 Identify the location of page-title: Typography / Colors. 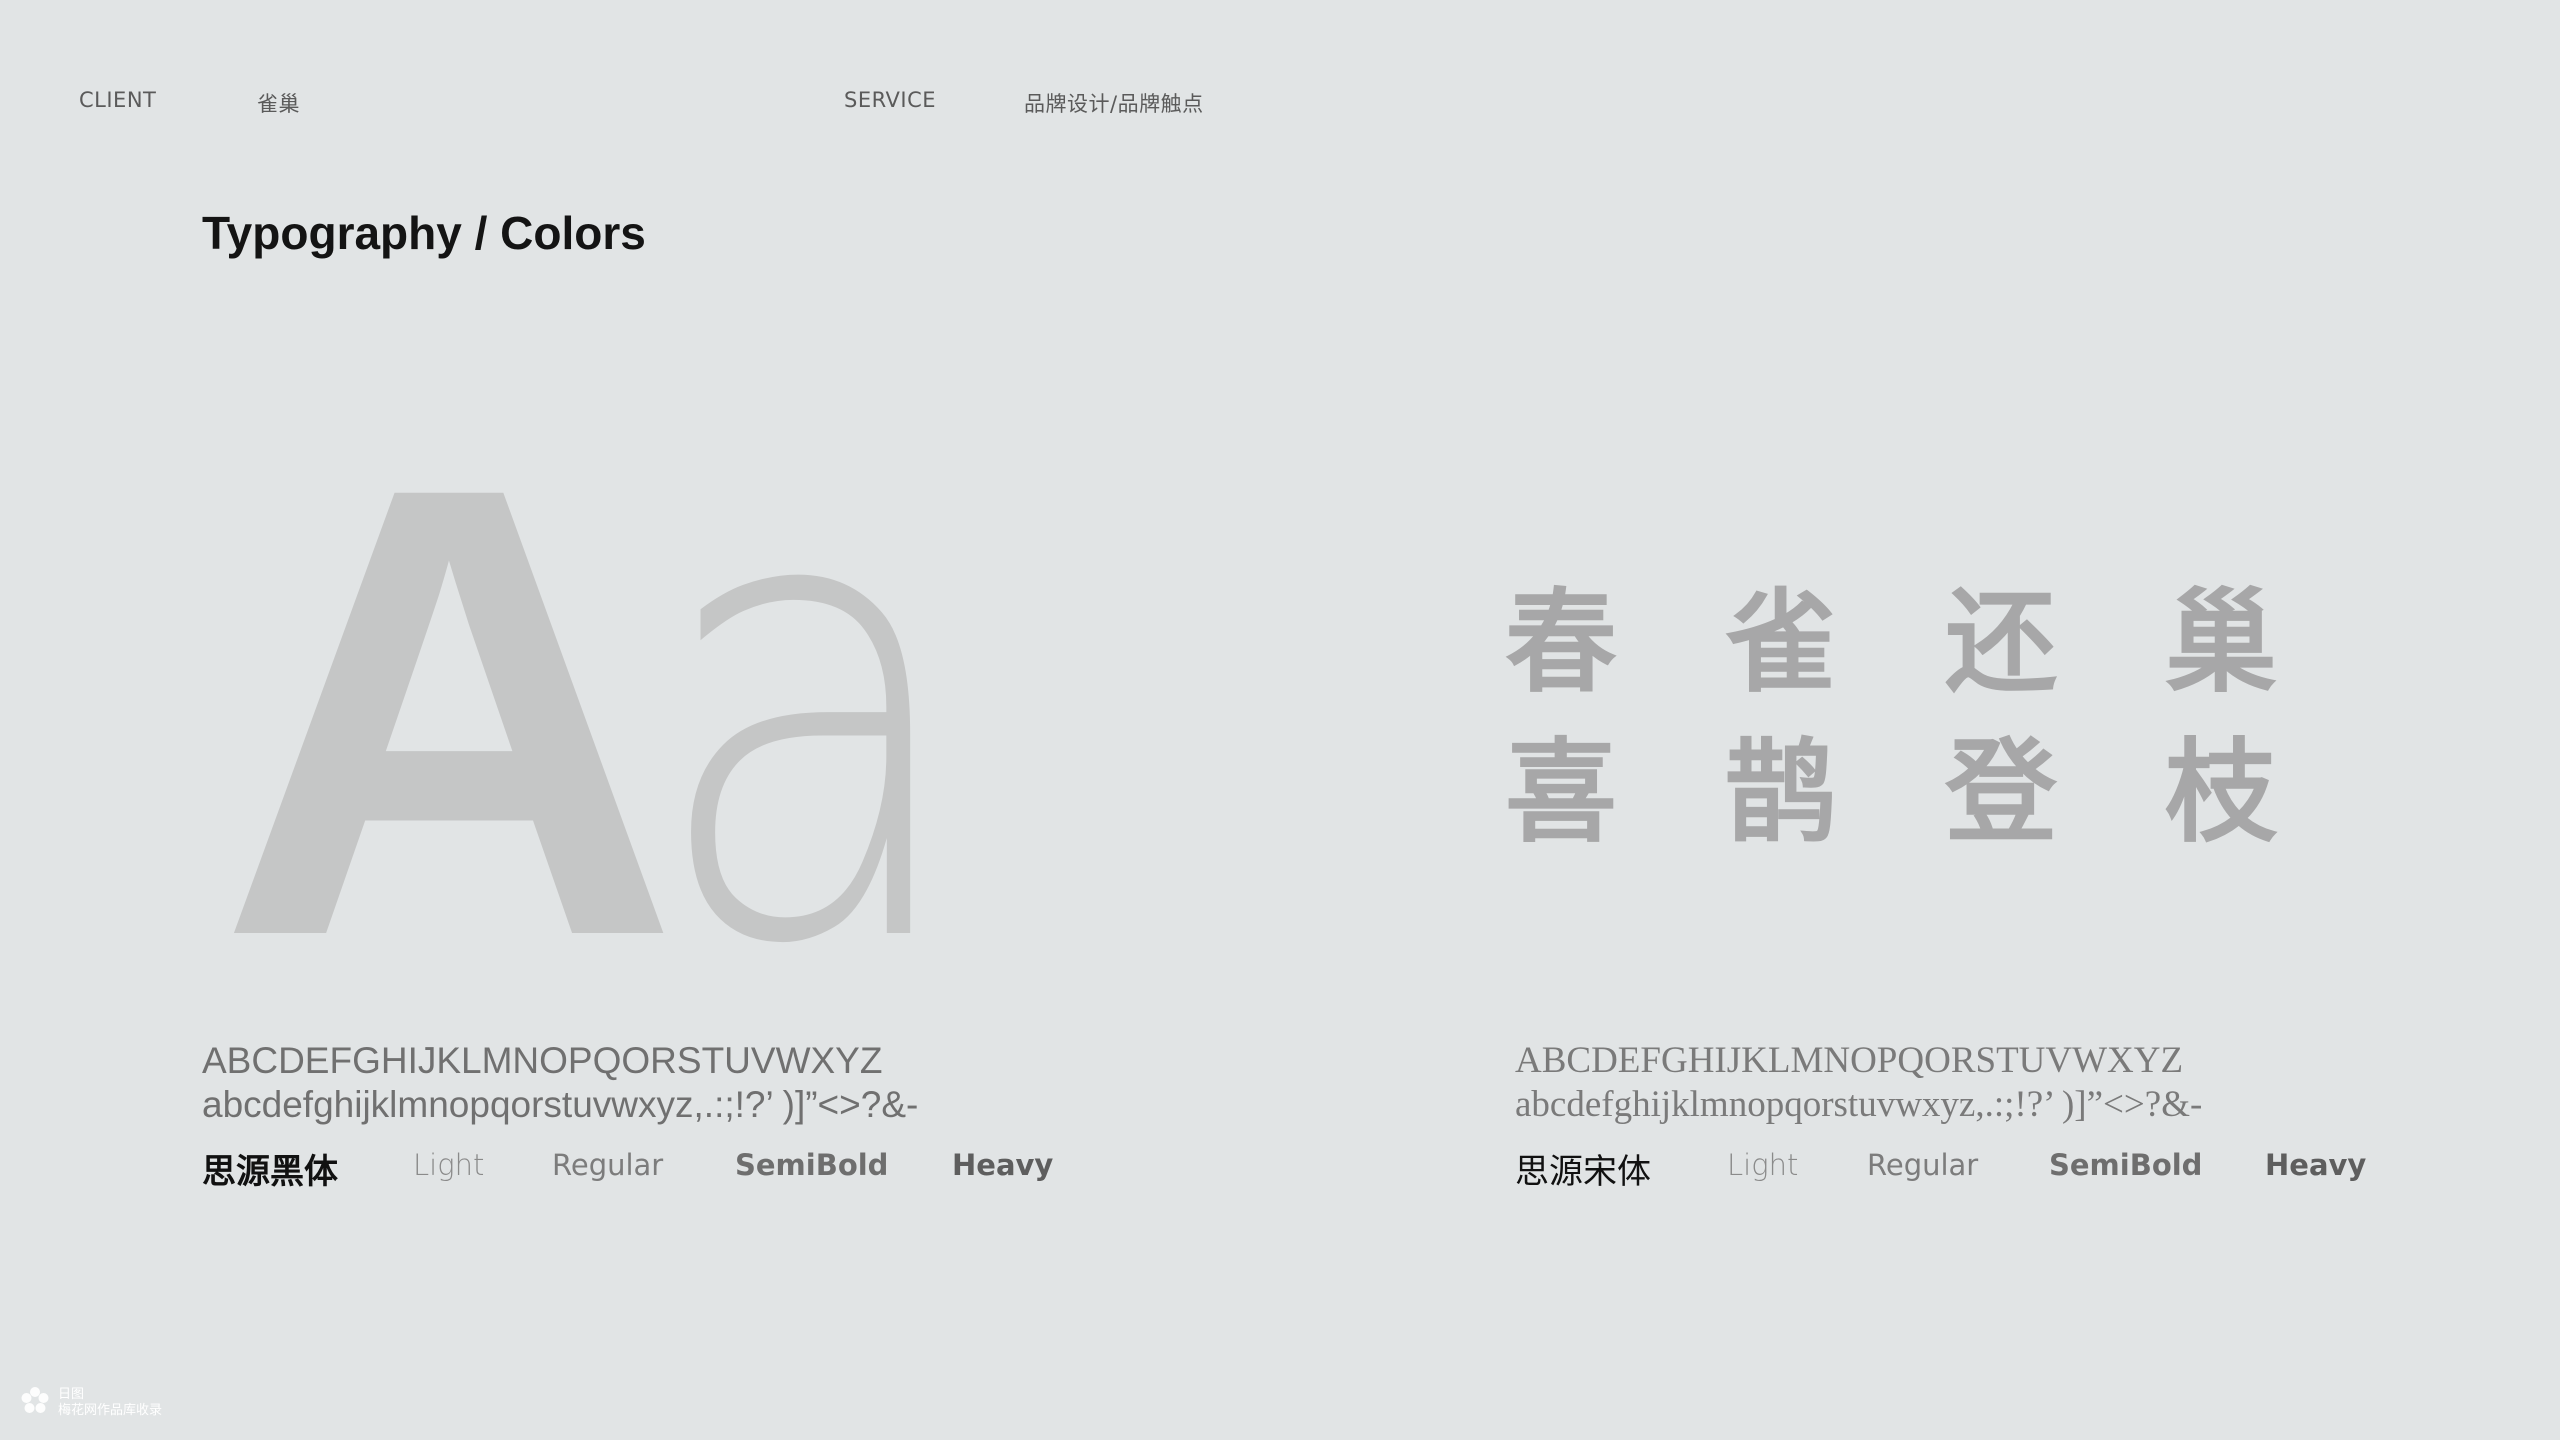
(424, 233).